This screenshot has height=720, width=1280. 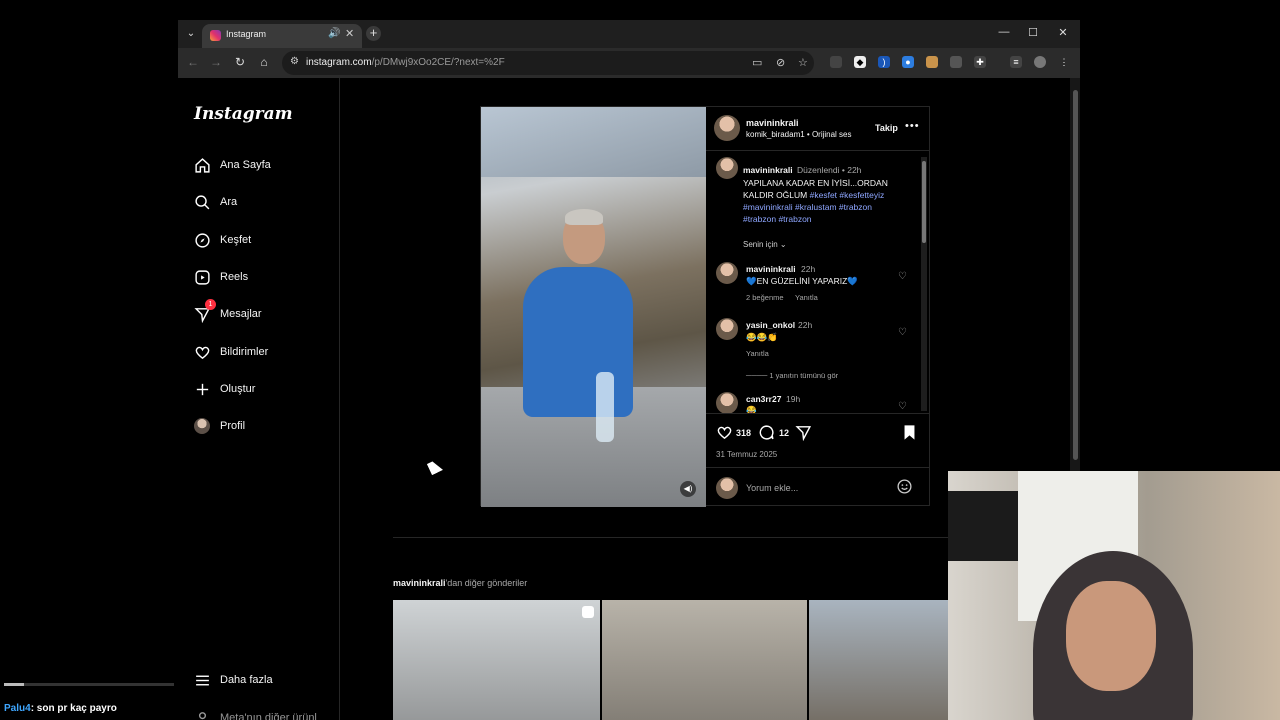 I want to click on sidebar-item-home: Ana Sayfa, so click(x=231, y=165).